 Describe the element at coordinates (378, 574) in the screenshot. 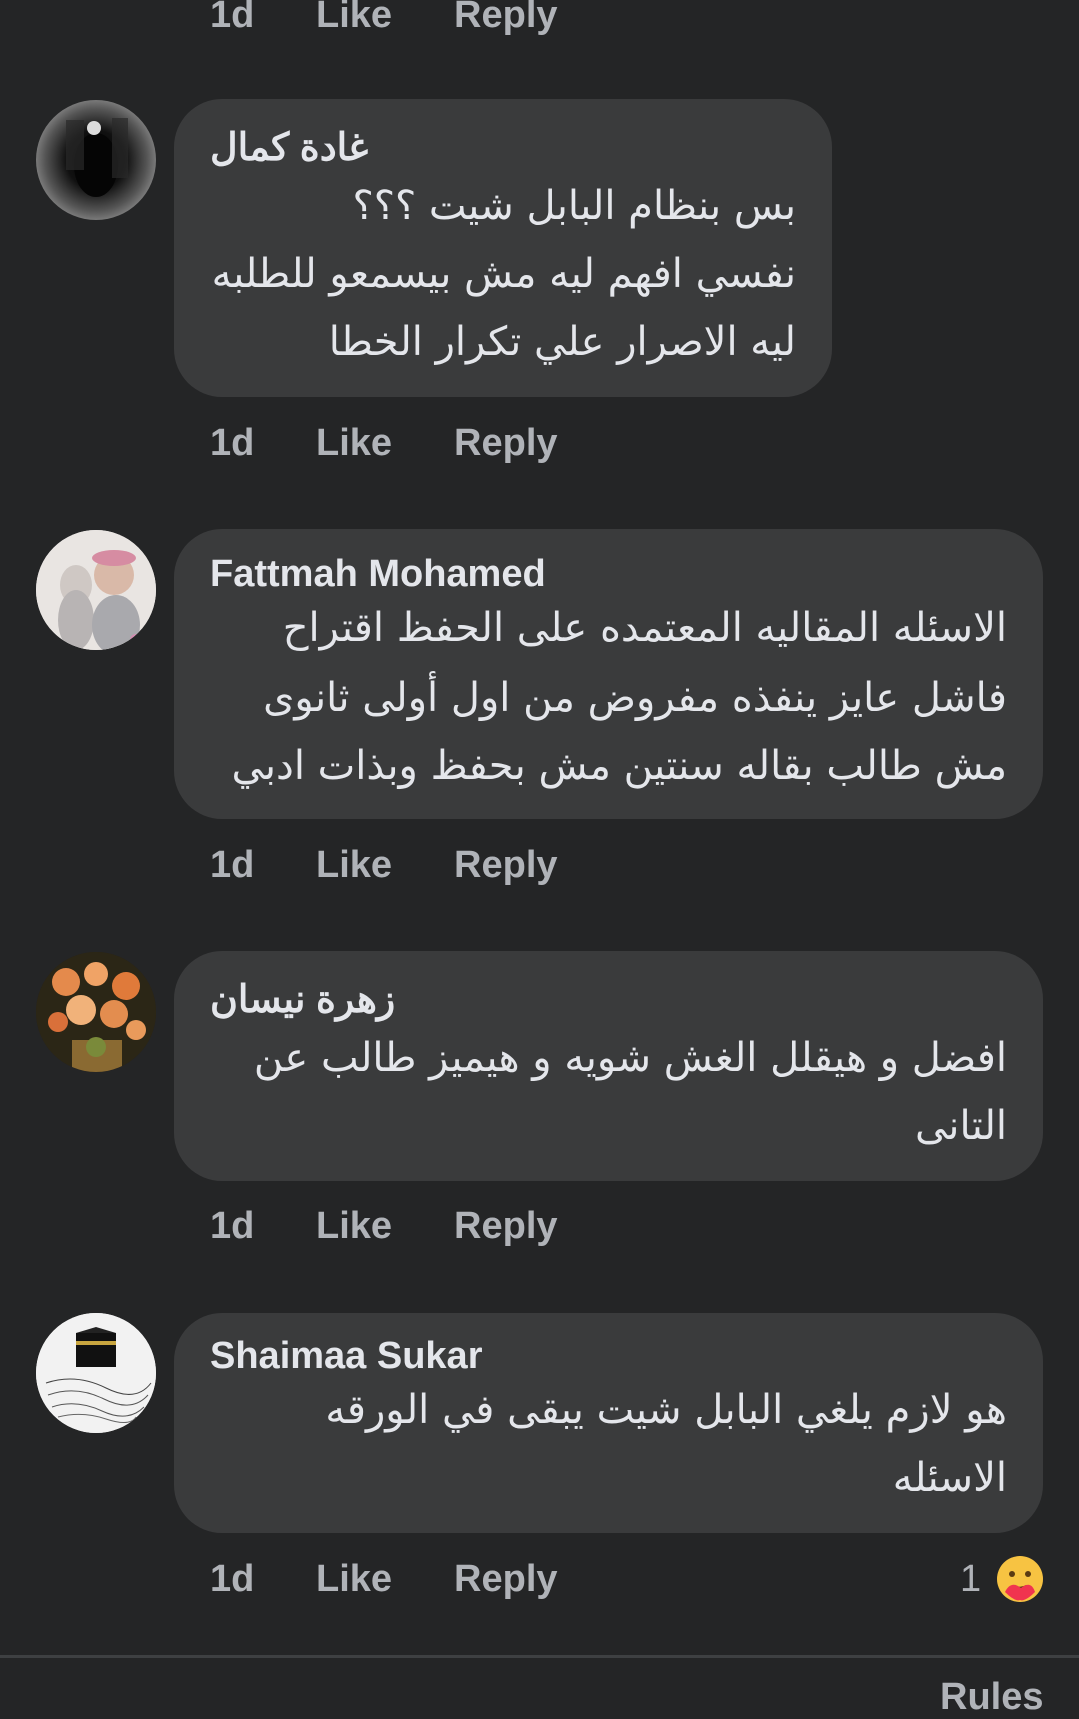

I see `comment-author: Fattmah Mohamed` at that location.